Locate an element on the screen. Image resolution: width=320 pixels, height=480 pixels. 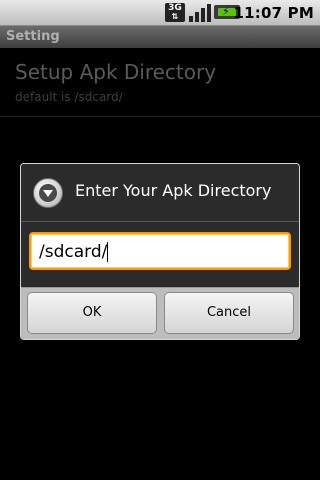
preference-summary: default is /sdcard/ is located at coordinates (69, 97).